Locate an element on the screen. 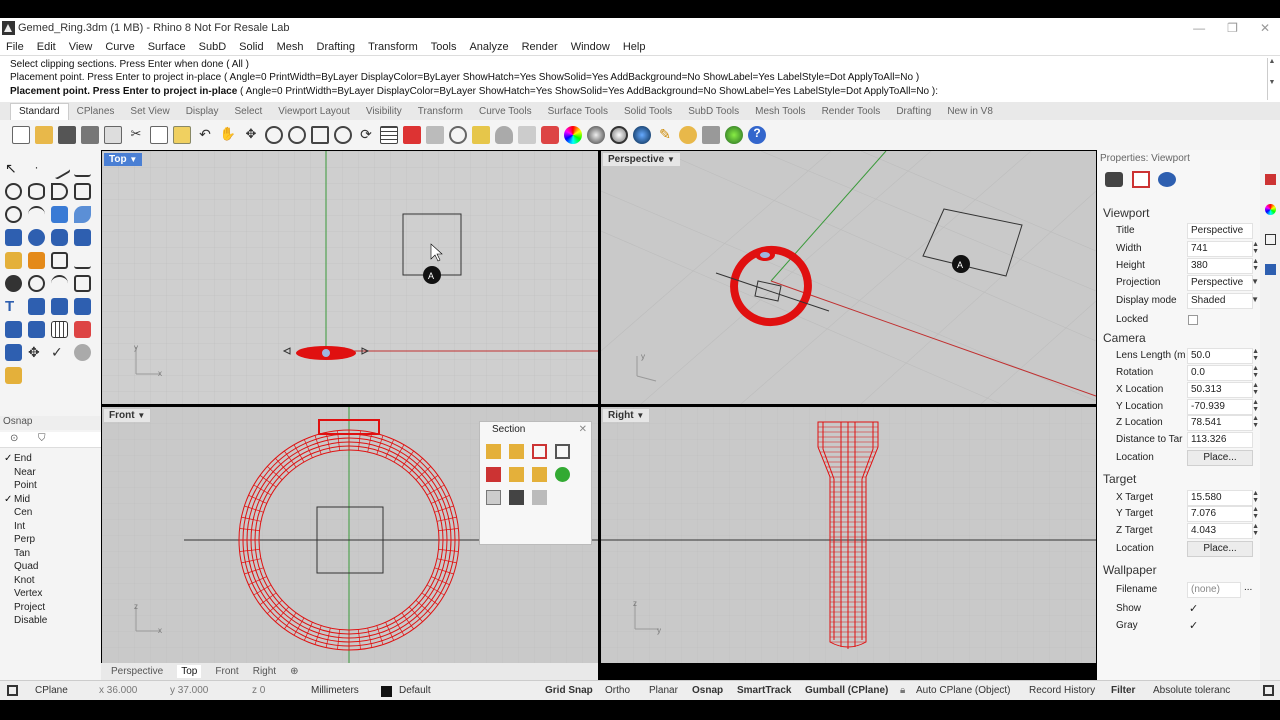  circle-icon is located at coordinates (13, 191).